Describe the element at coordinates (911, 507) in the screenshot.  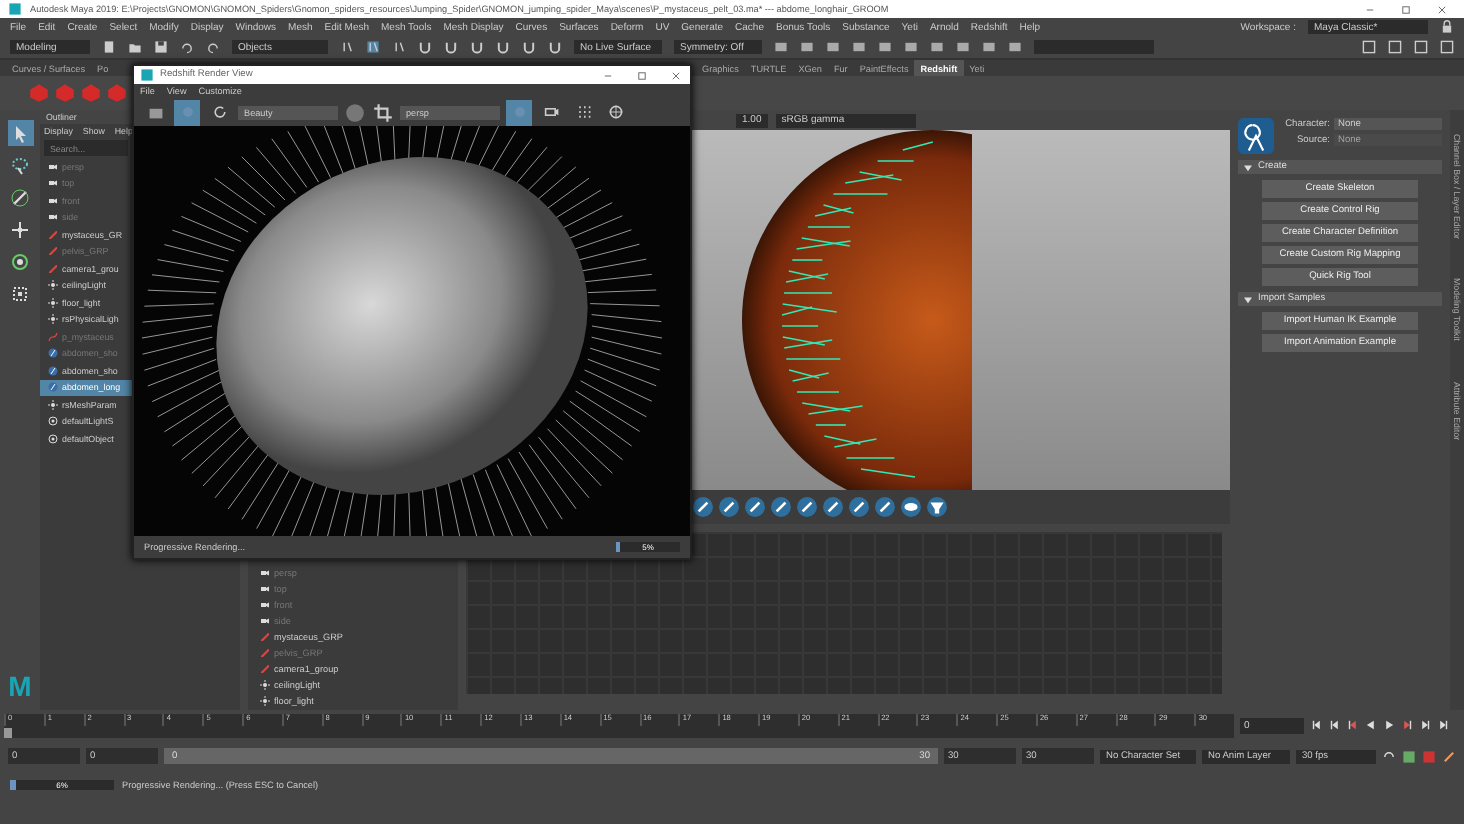
I see `eye-icon` at that location.